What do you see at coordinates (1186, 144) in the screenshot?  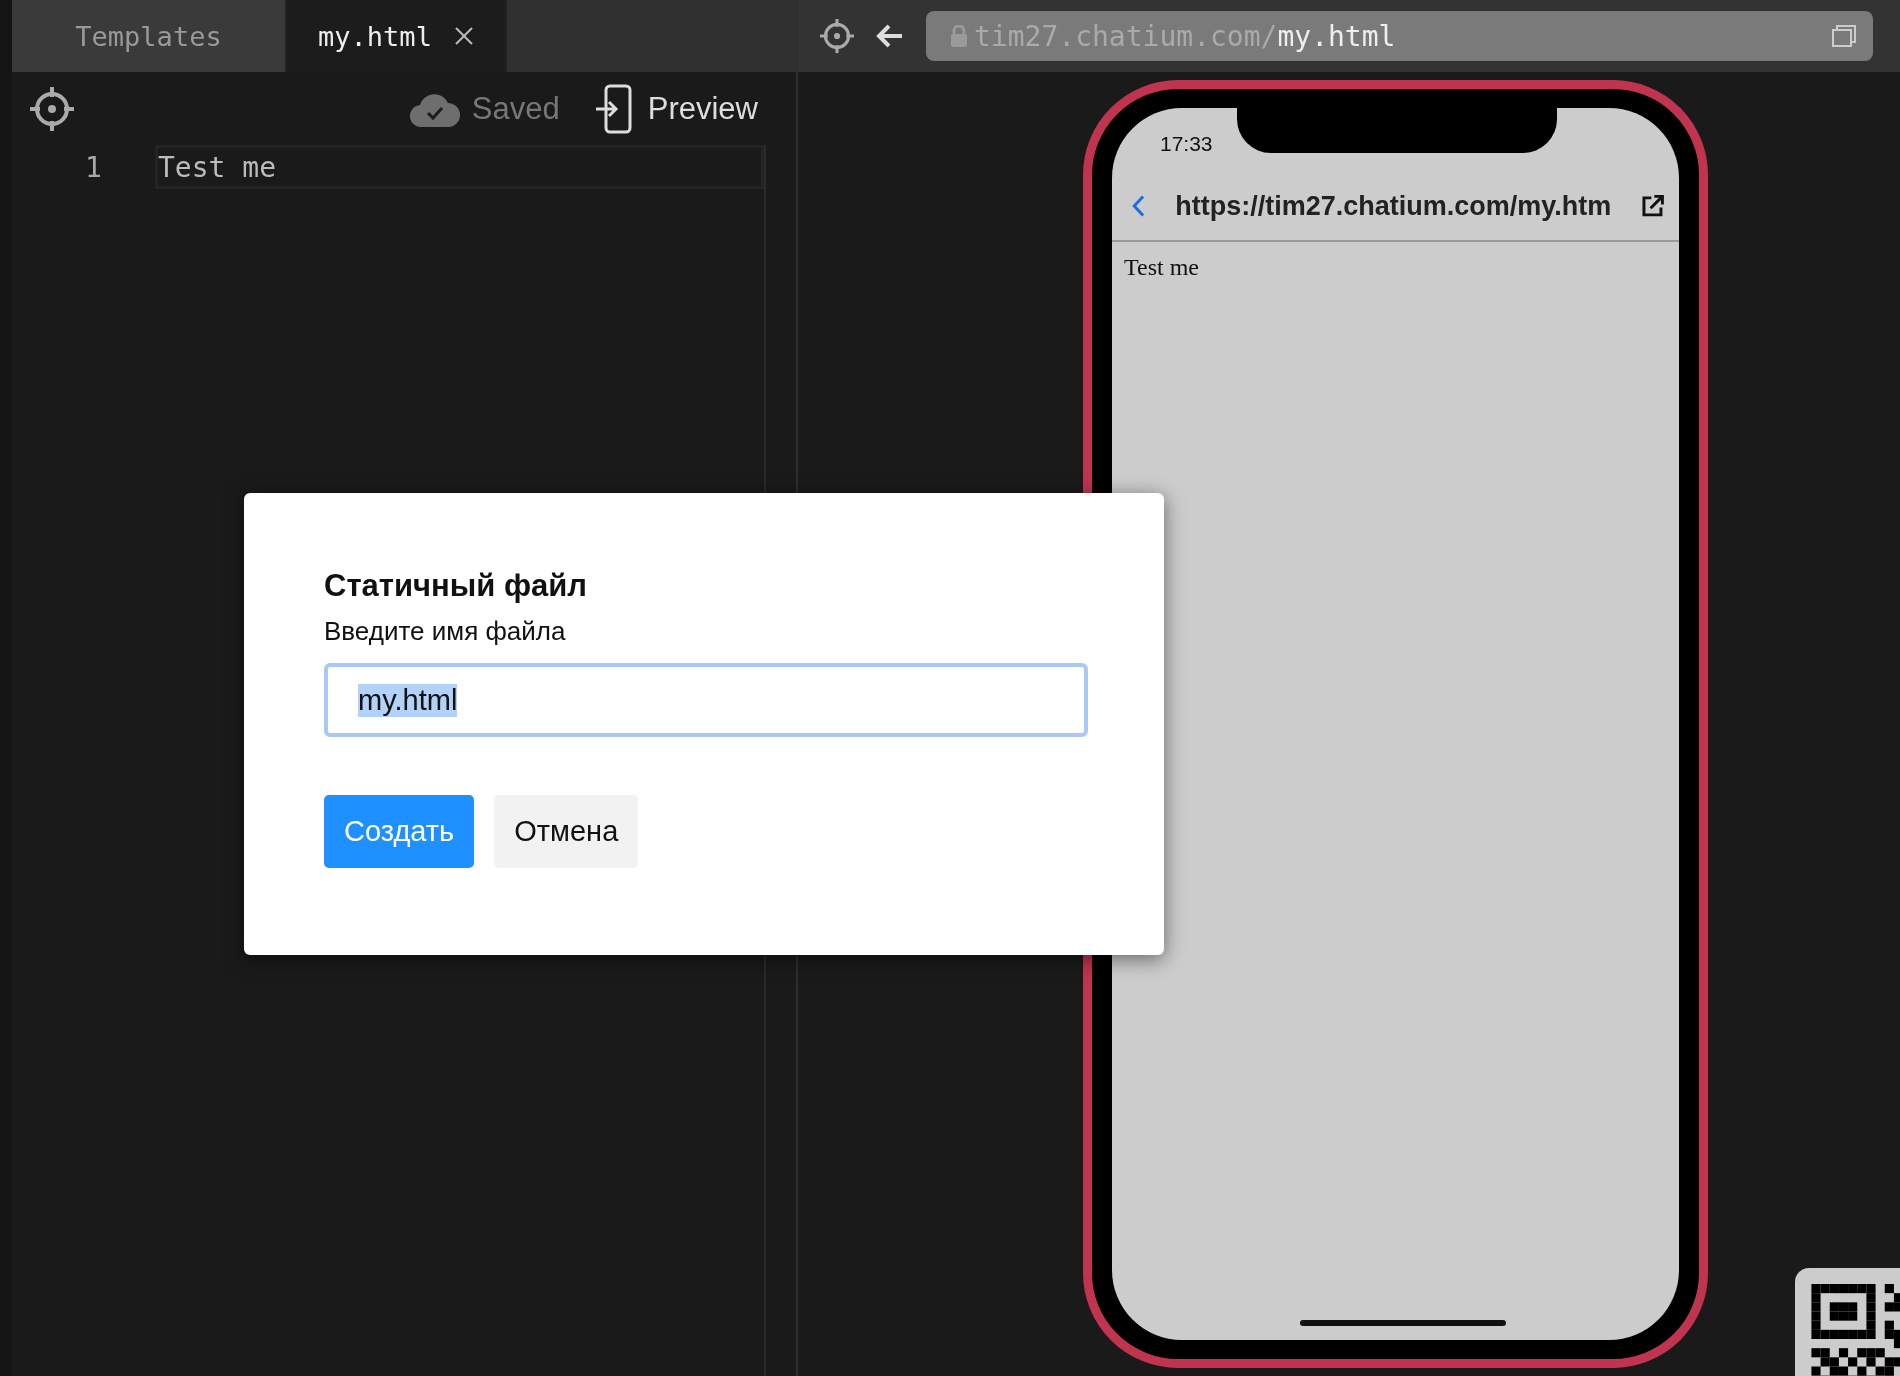 I see `status-time: 17:33` at bounding box center [1186, 144].